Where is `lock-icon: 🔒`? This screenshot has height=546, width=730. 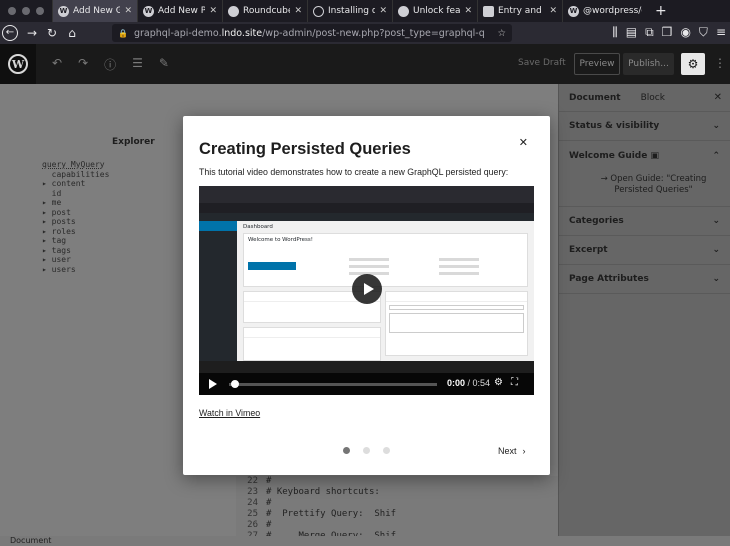 lock-icon: 🔒 is located at coordinates (123, 33).